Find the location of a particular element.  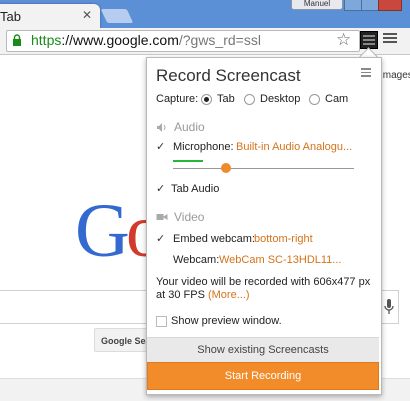

maximize-button is located at coordinates (370, 5).